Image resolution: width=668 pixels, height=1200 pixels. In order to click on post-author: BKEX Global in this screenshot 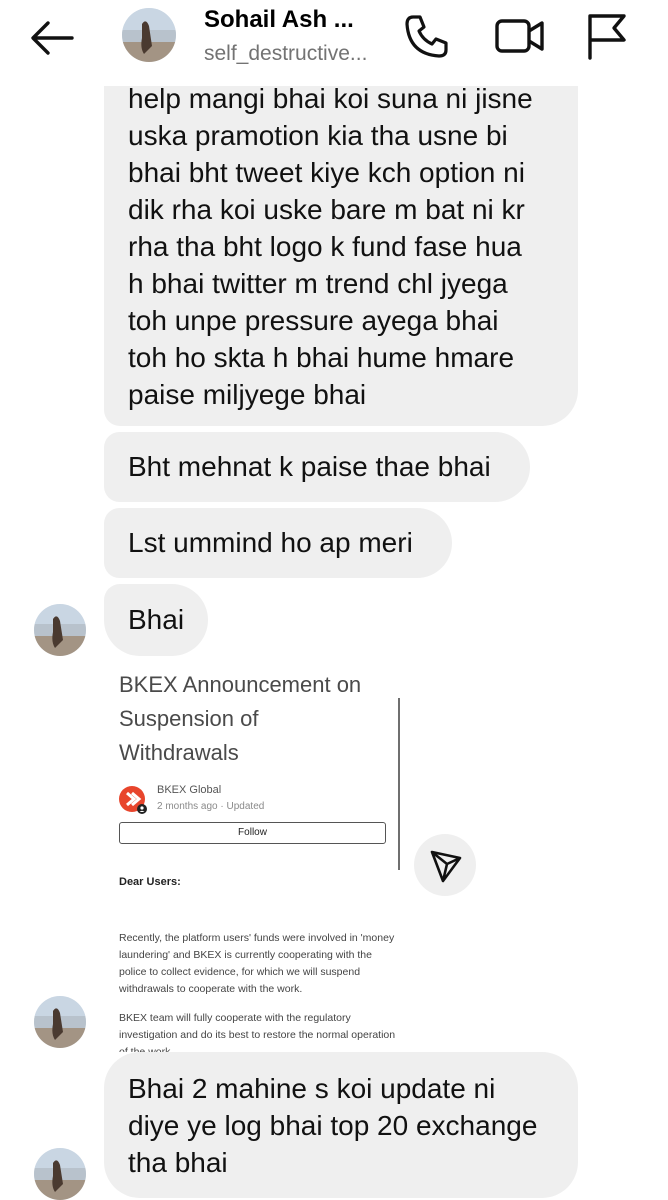, I will do `click(189, 790)`.